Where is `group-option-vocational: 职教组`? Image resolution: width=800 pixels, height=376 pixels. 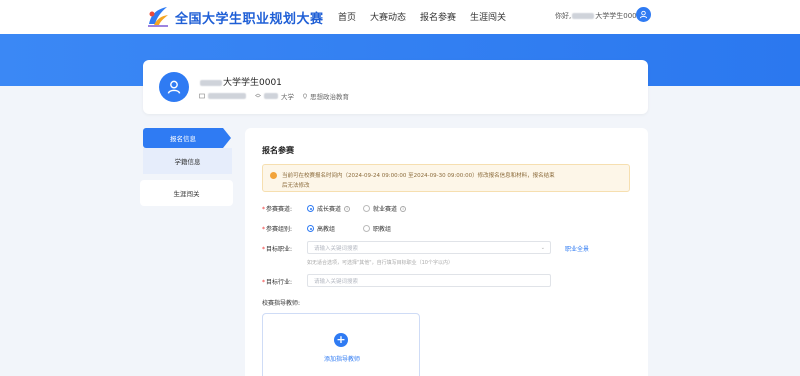 group-option-vocational: 职教组 is located at coordinates (377, 228).